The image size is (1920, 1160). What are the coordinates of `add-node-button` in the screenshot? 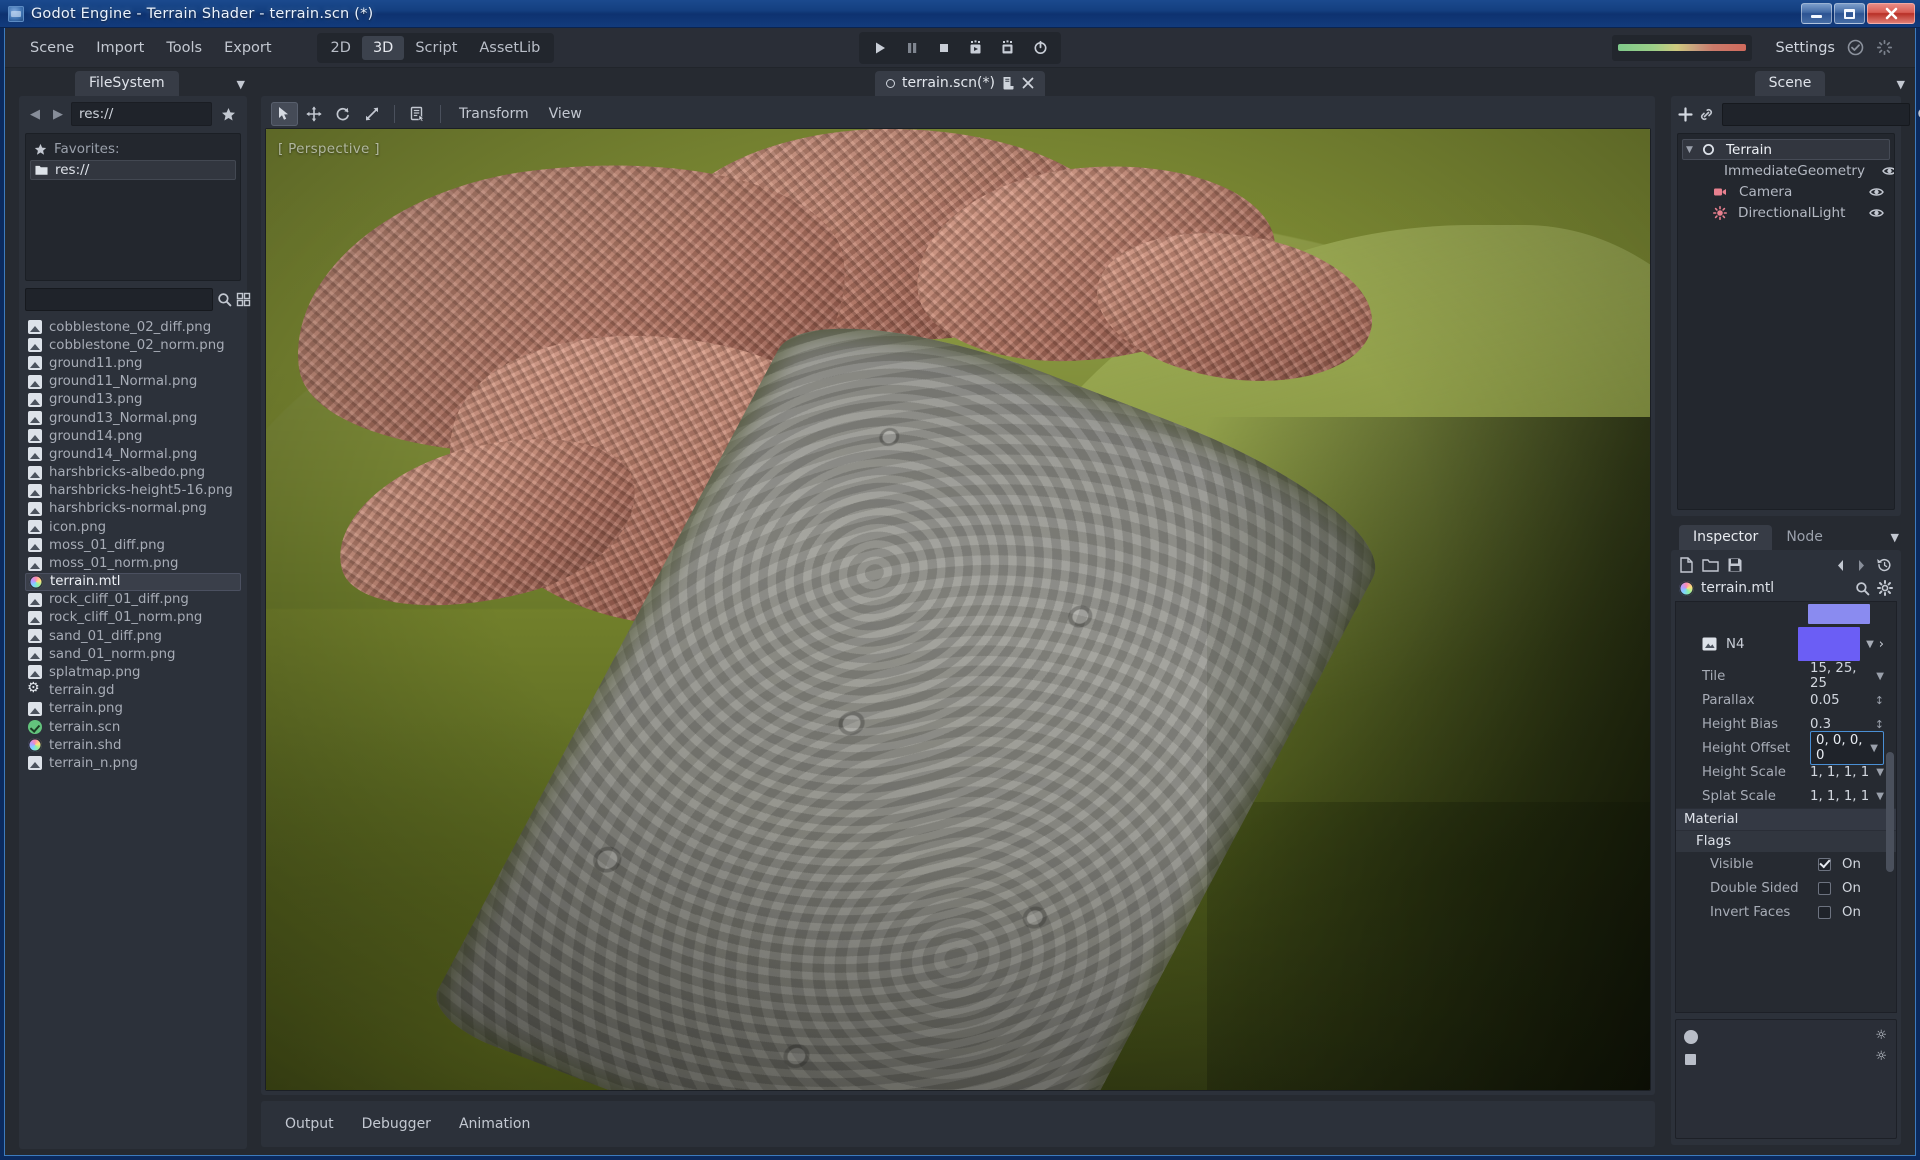 It's located at (1685, 114).